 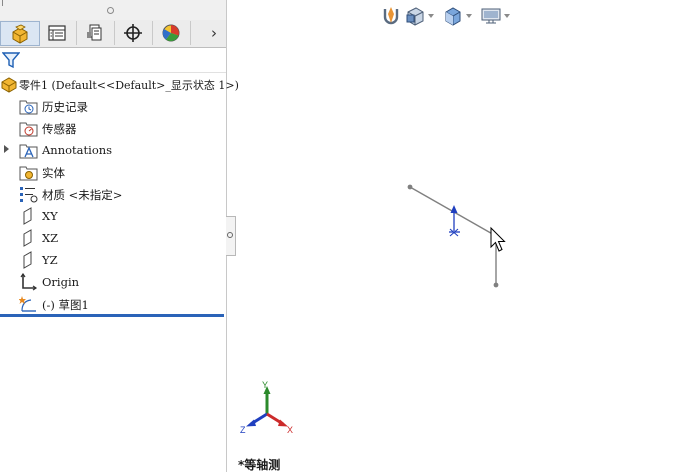 I want to click on history-folder-icon, so click(x=28, y=107).